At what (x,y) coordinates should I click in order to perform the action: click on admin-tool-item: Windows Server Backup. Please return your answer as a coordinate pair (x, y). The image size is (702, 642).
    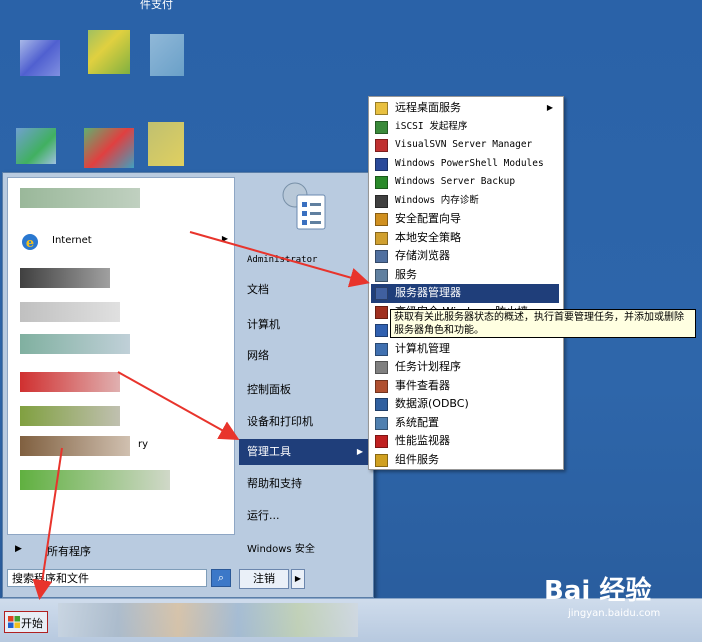
    Looking at the image, I should click on (465, 182).